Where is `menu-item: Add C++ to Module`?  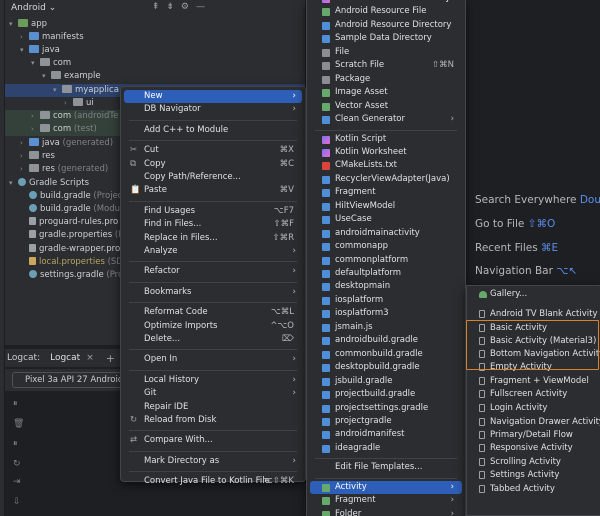 menu-item: Add C++ to Module is located at coordinates (213, 130).